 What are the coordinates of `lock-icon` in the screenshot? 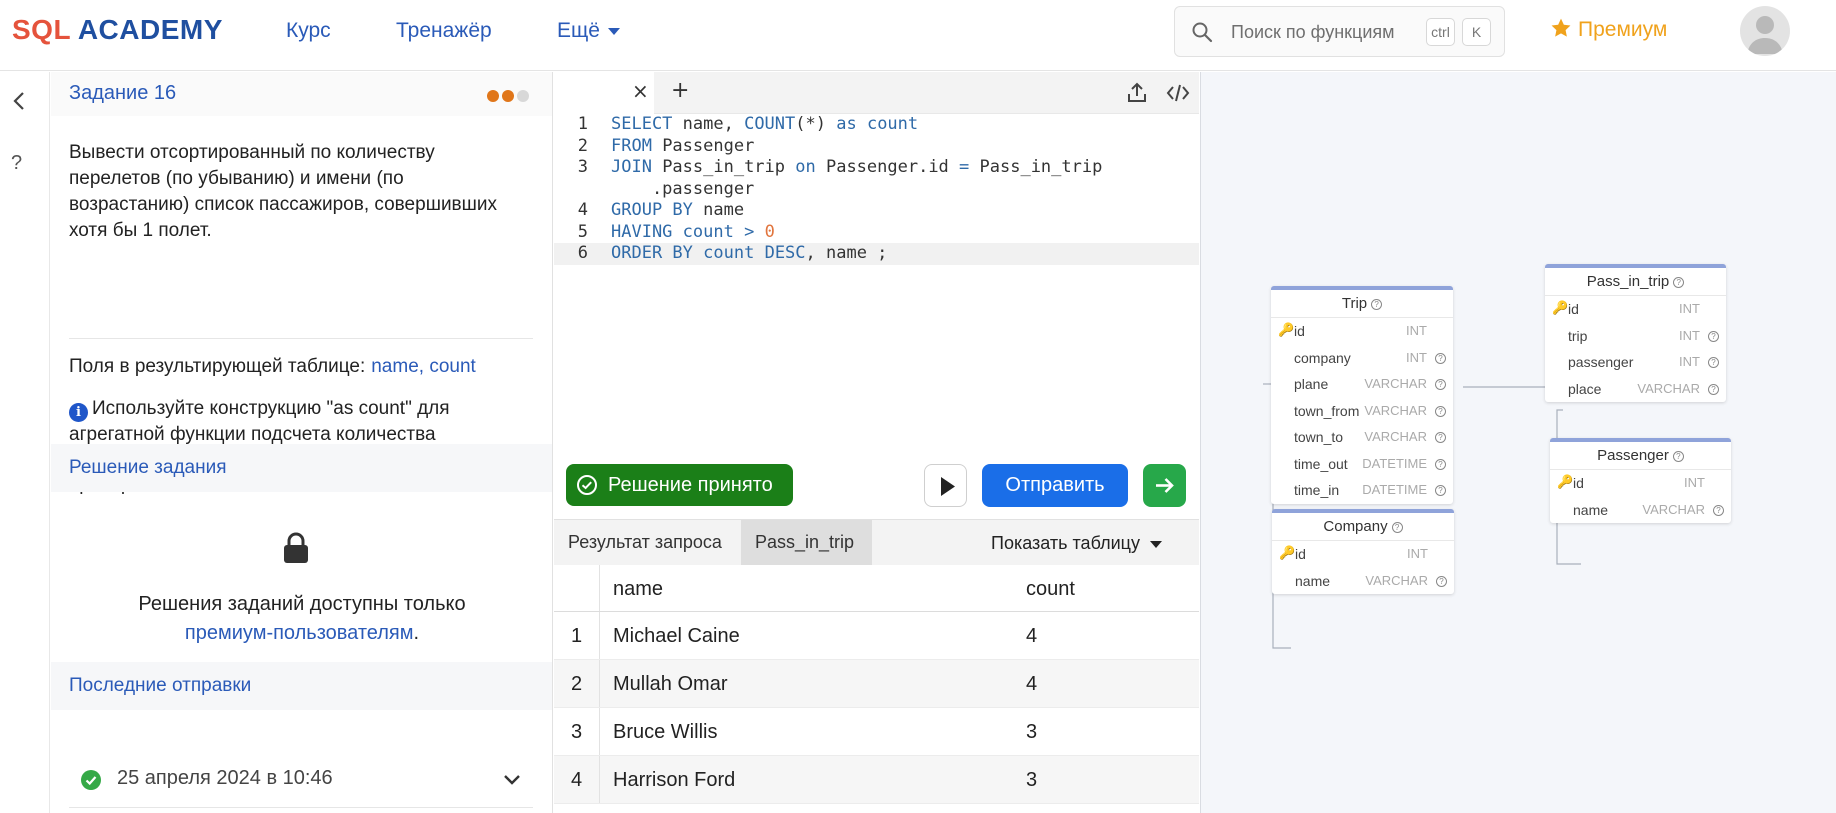 It's located at (296, 547).